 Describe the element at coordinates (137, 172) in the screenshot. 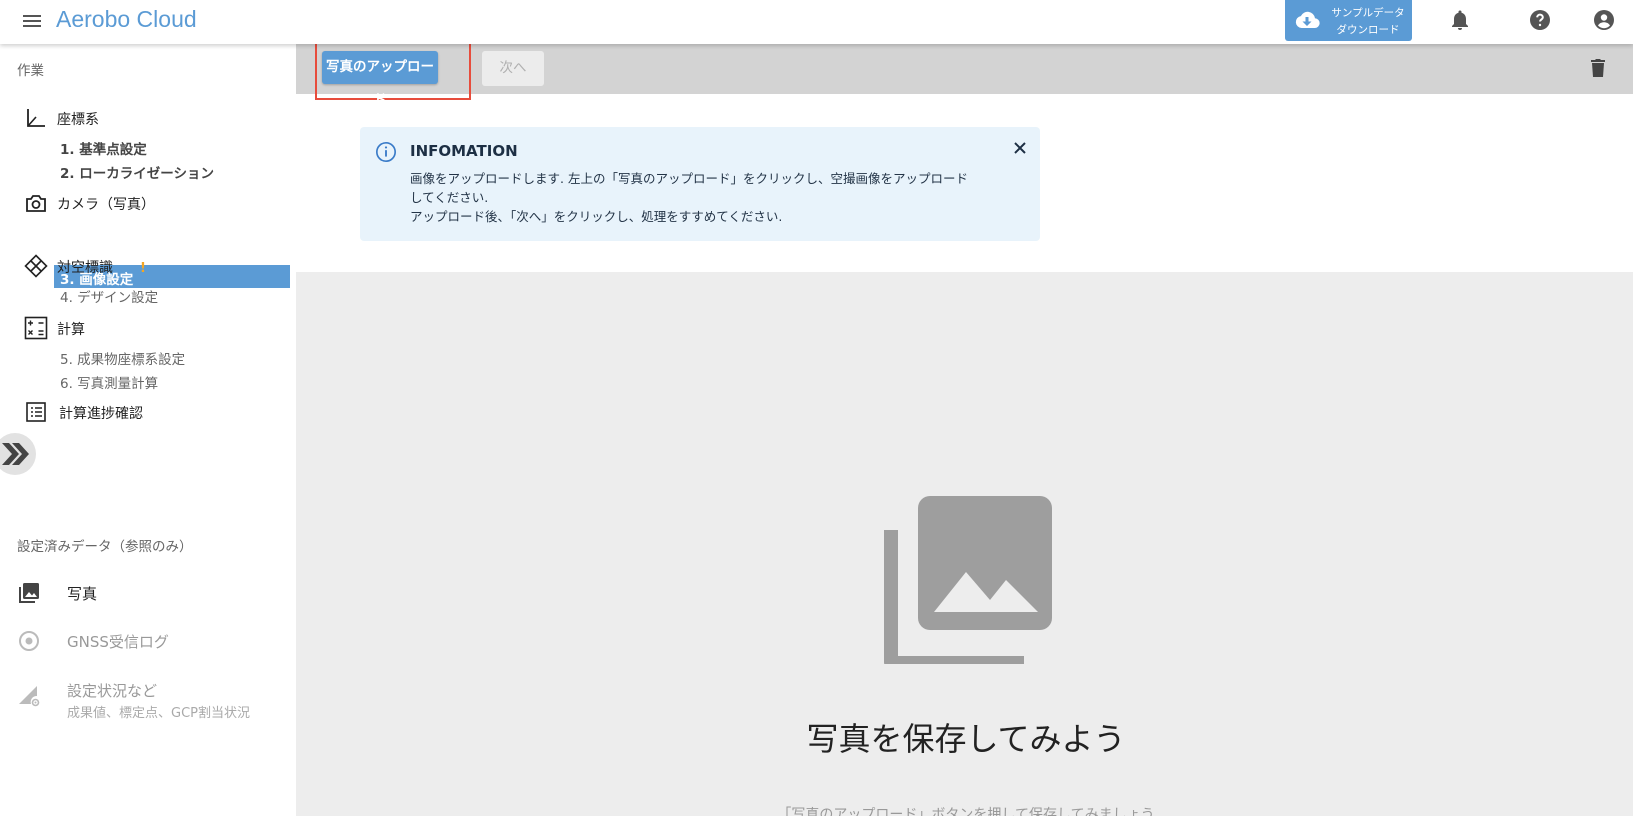

I see `sidebar-step-2: 2. ローカライゼーション` at that location.